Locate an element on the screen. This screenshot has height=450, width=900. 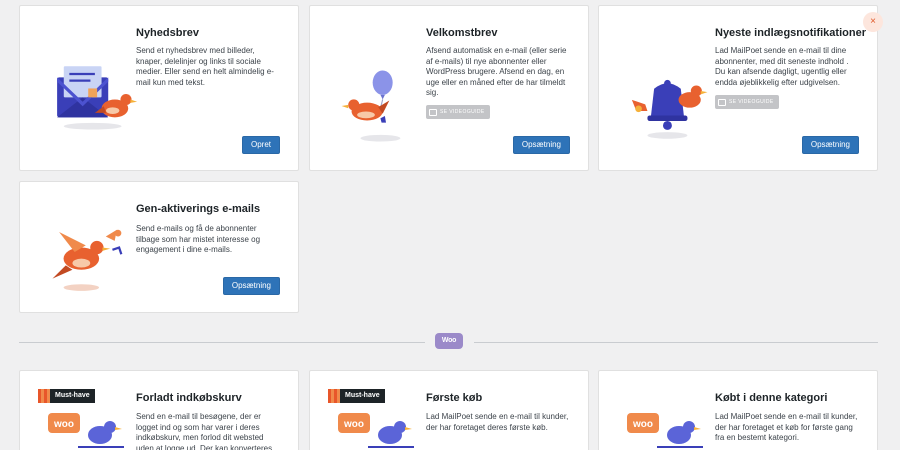
card-title: Gen-aktiverings e-mails is located at coordinates (198, 209).